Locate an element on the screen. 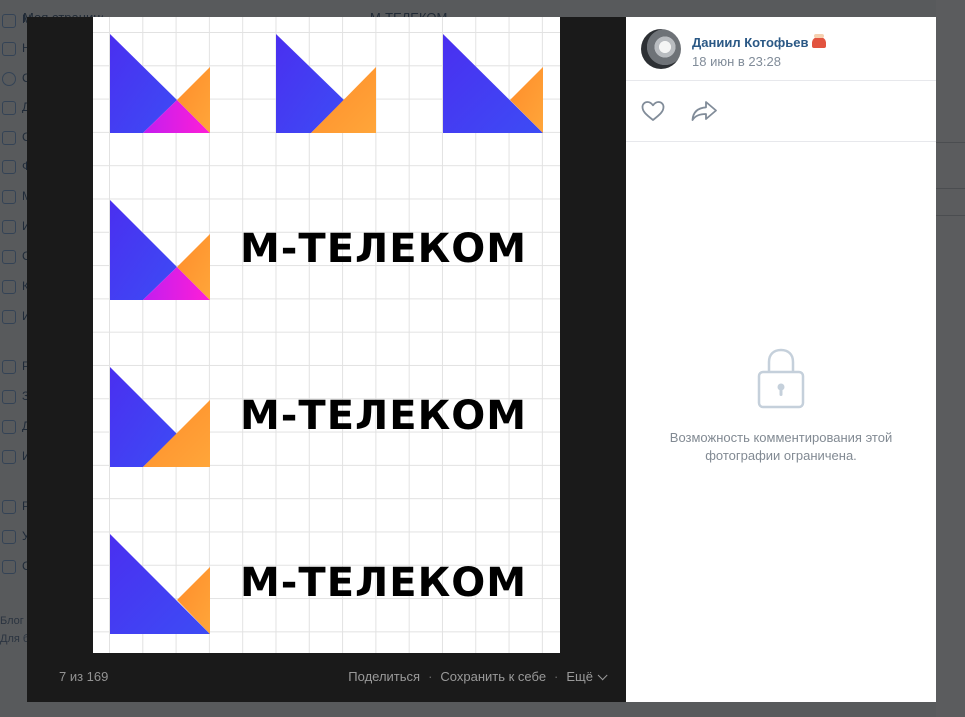  background-sidebar: М Н С Д С Ф М И С К И Р З Д И Р У С is located at coordinates (15, 358).